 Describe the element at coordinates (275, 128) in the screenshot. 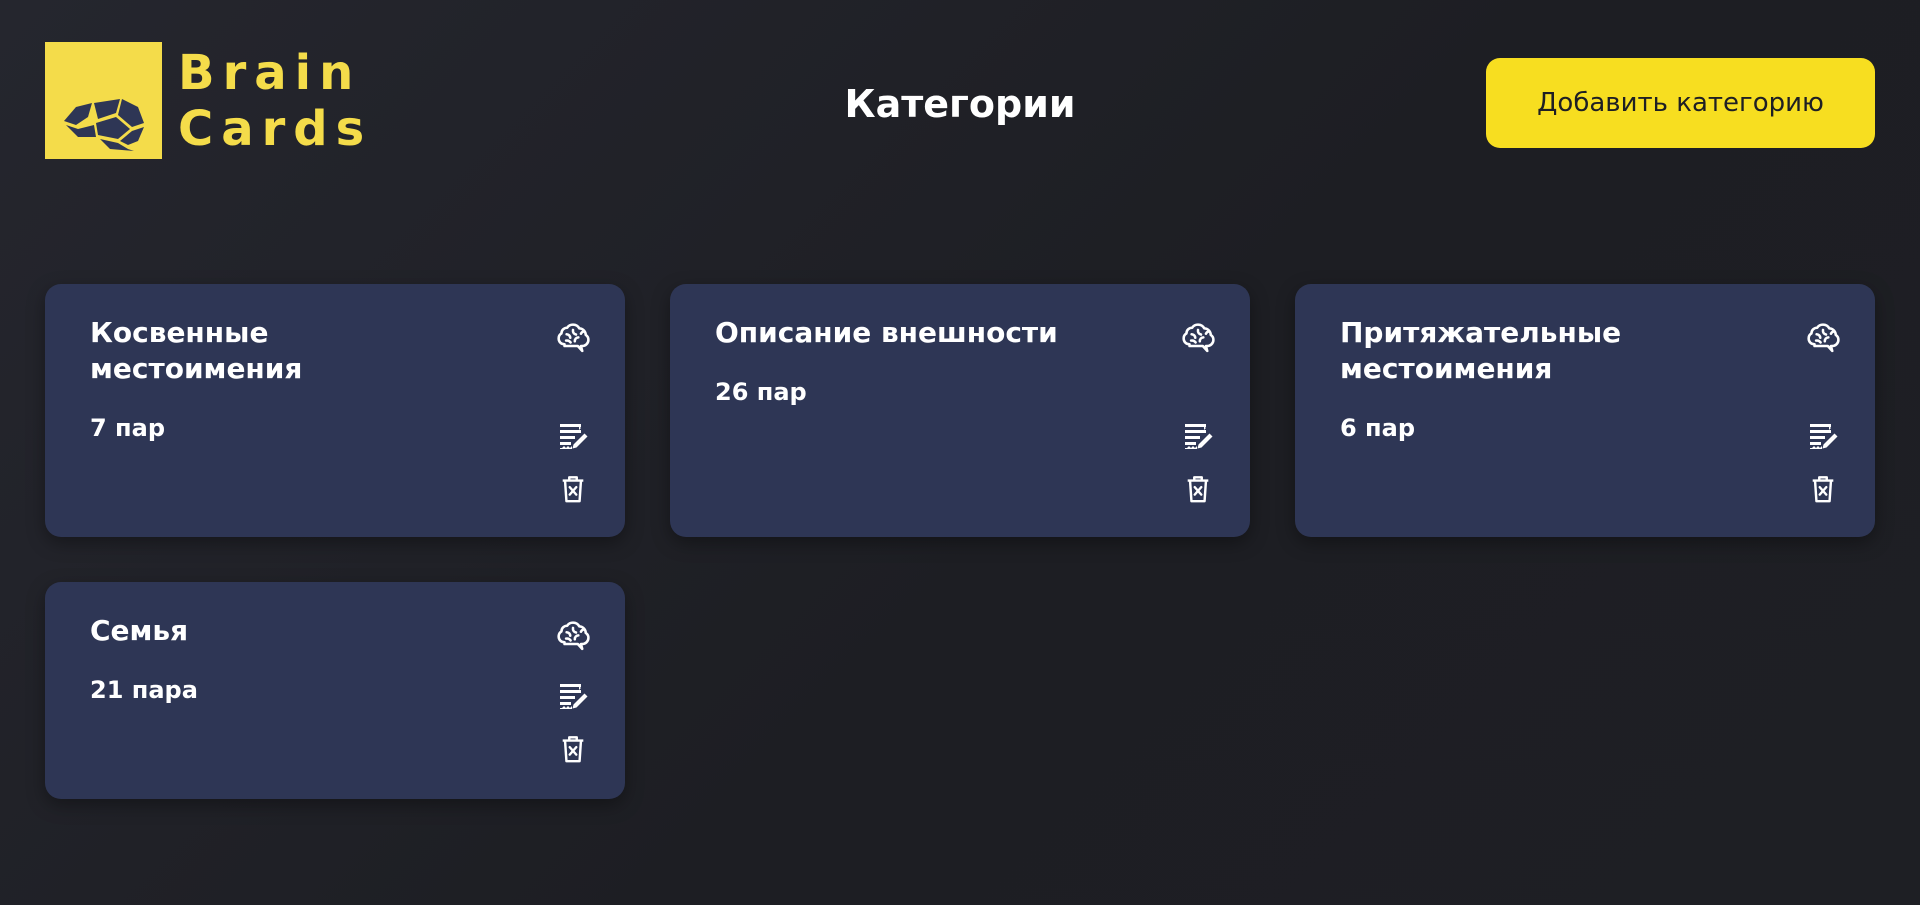

I see `logo-line-cards: Cards` at that location.